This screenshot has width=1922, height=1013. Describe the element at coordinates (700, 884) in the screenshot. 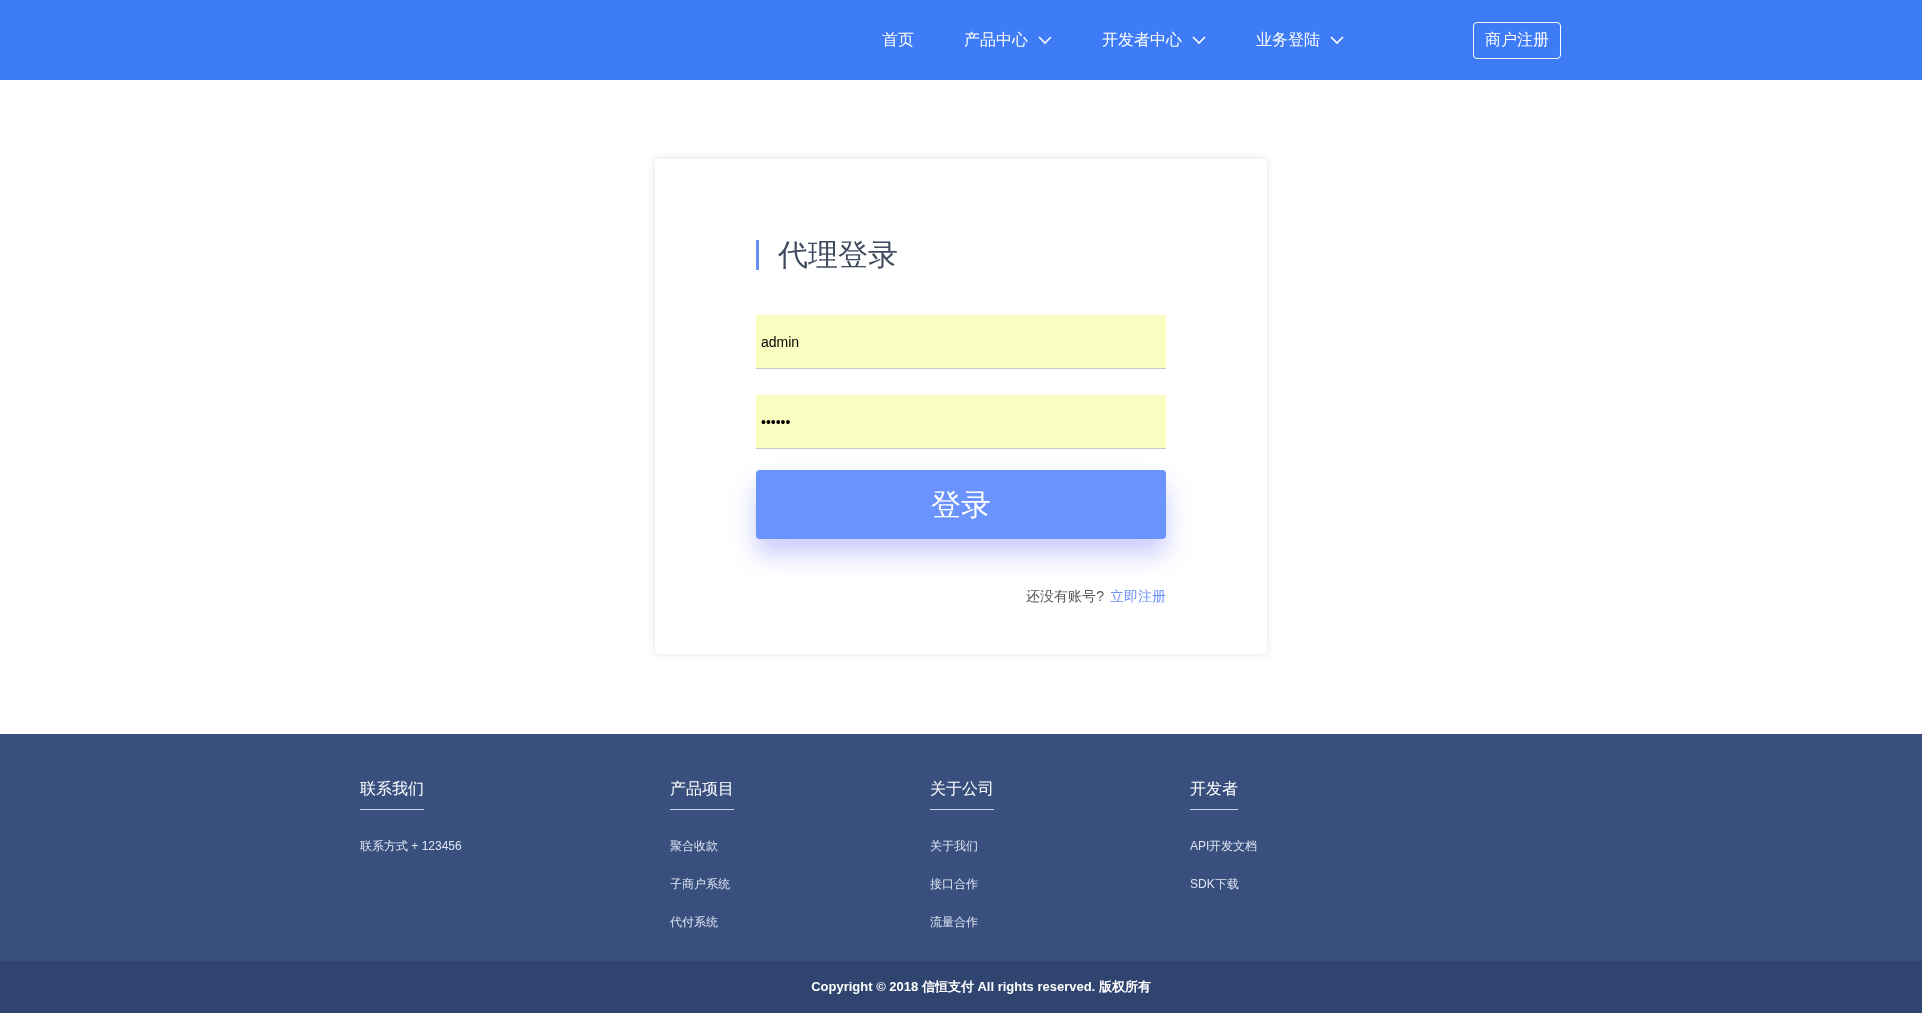

I see `footer-link: 子商户系统` at that location.